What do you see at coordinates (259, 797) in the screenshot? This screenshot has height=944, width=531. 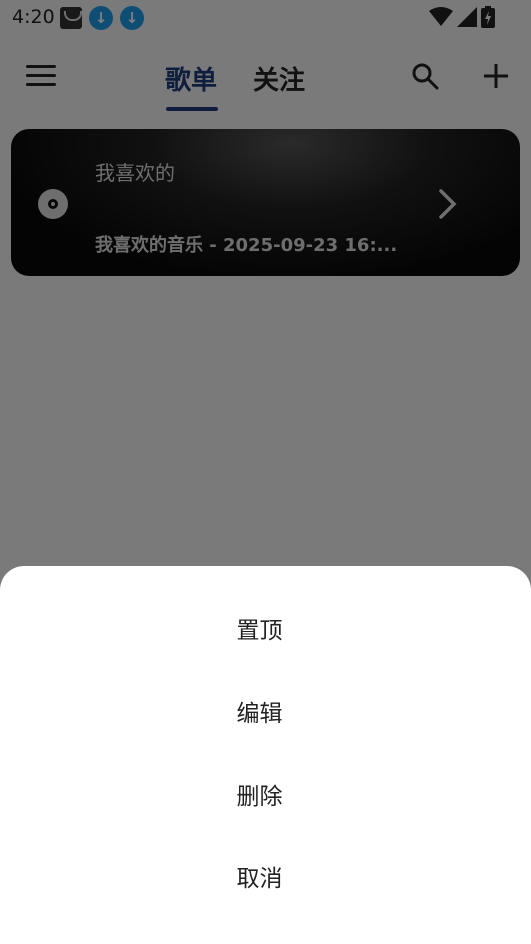 I see `delete-button: 删除` at bounding box center [259, 797].